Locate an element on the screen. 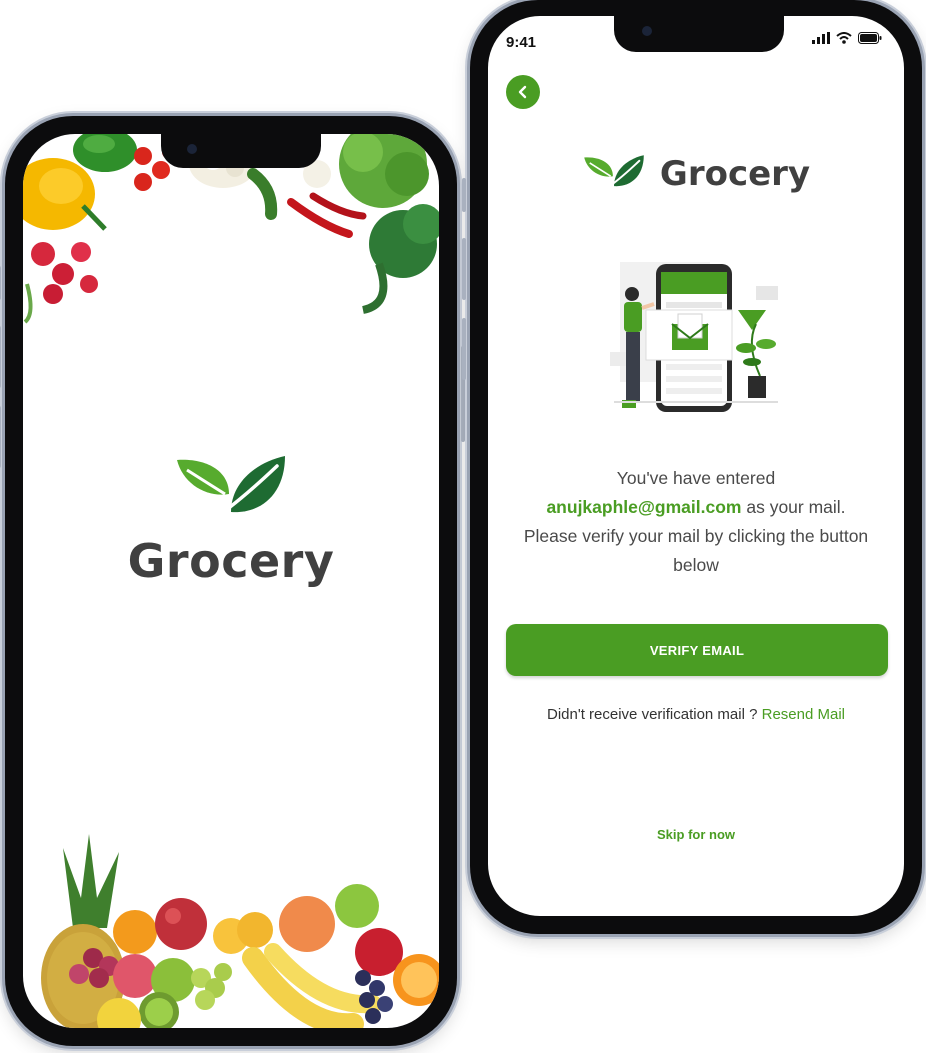  verify-logo: Grocery is located at coordinates (696, 174).